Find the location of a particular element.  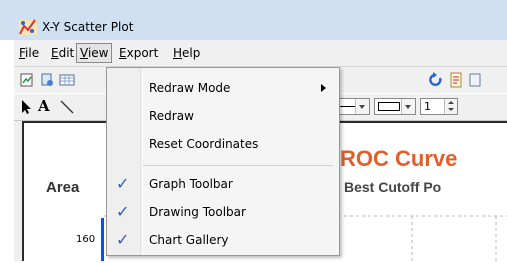

spin-down-icon is located at coordinates (451, 109).